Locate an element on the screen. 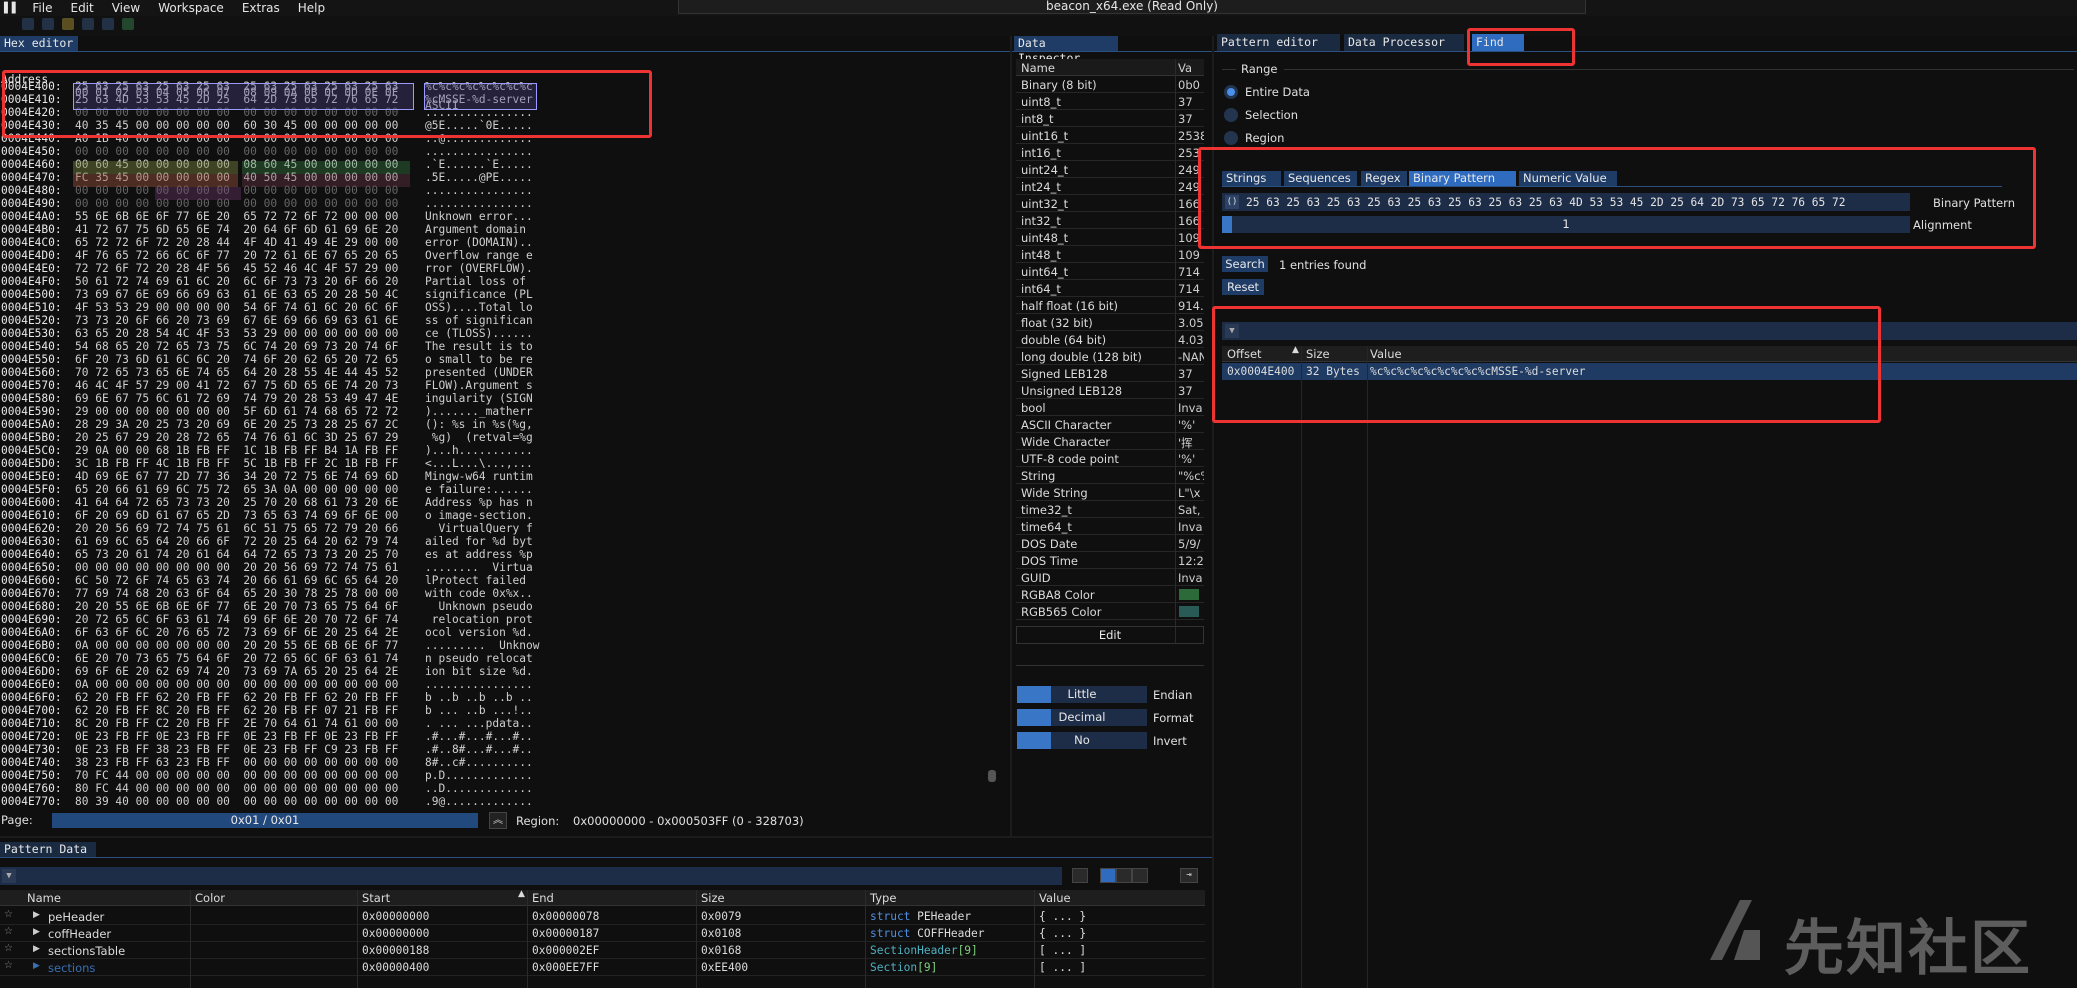 The image size is (2077, 988). pcol-name: Name is located at coordinates (44, 898).